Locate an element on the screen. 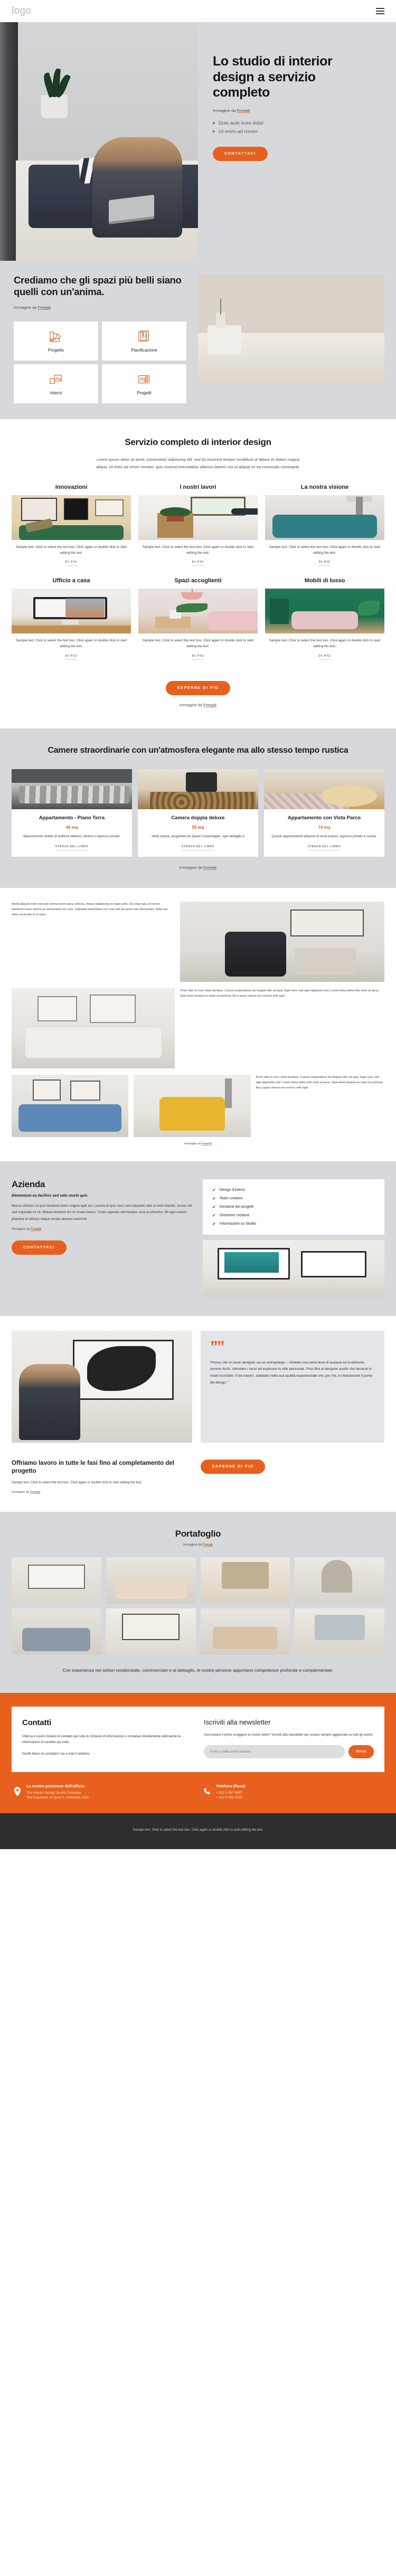 This screenshot has width=396, height=2576. editorial-credit: Immagine da Freepik is located at coordinates (198, 1143).